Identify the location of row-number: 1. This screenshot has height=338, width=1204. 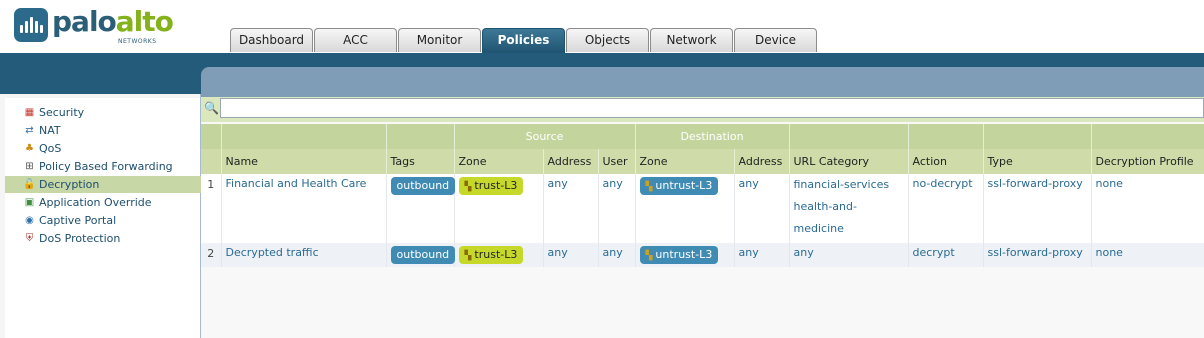
(211, 208).